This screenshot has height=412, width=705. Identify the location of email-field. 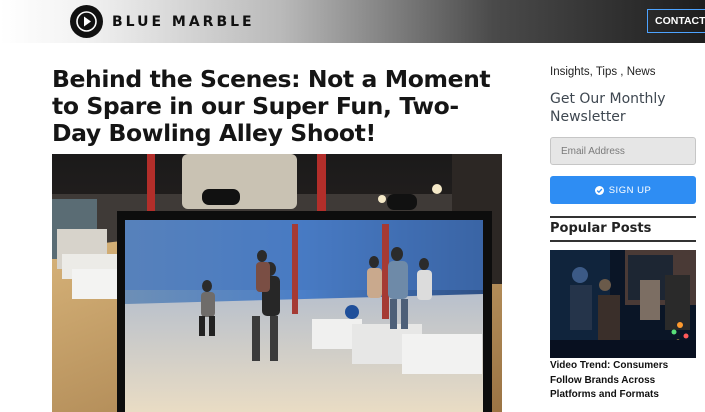
(623, 151).